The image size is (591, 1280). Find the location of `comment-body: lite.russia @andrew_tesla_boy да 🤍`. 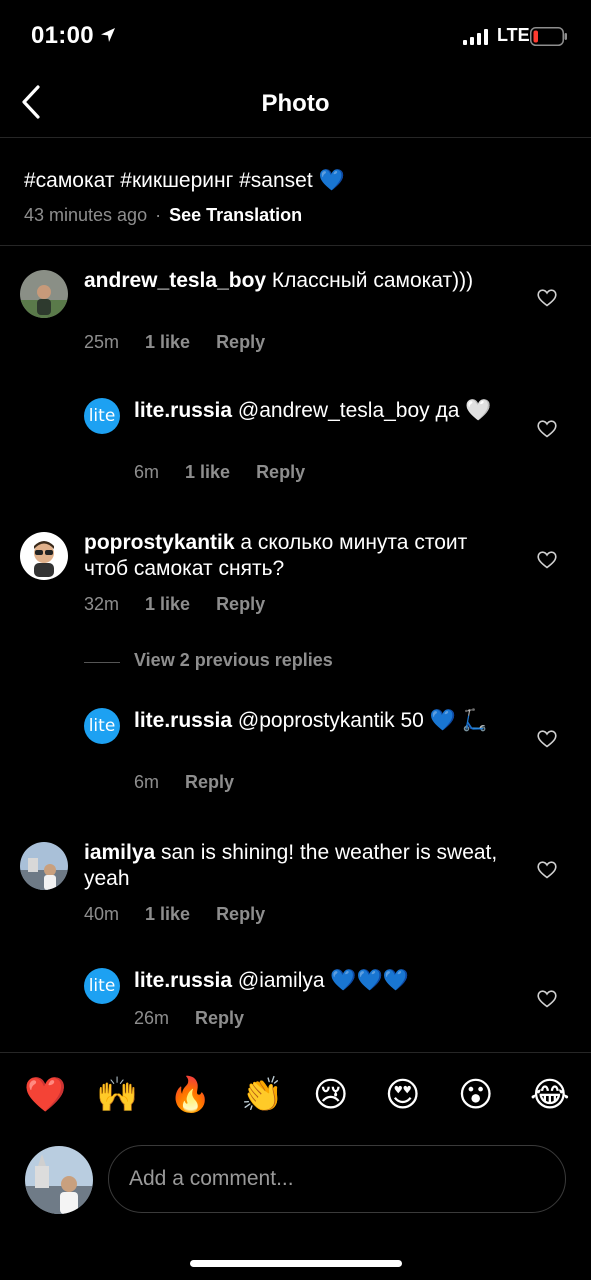

comment-body: lite.russia @andrew_tesla_boy да 🤍 is located at coordinates (319, 411).